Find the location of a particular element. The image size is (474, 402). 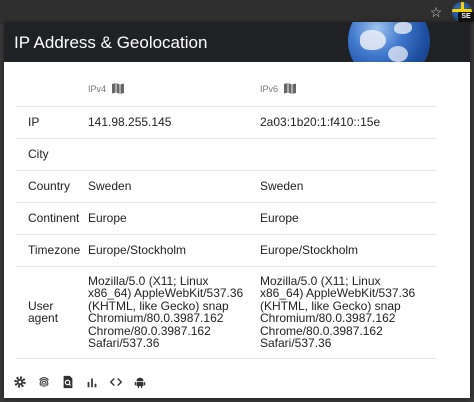

row-label: User agent is located at coordinates (52, 312).